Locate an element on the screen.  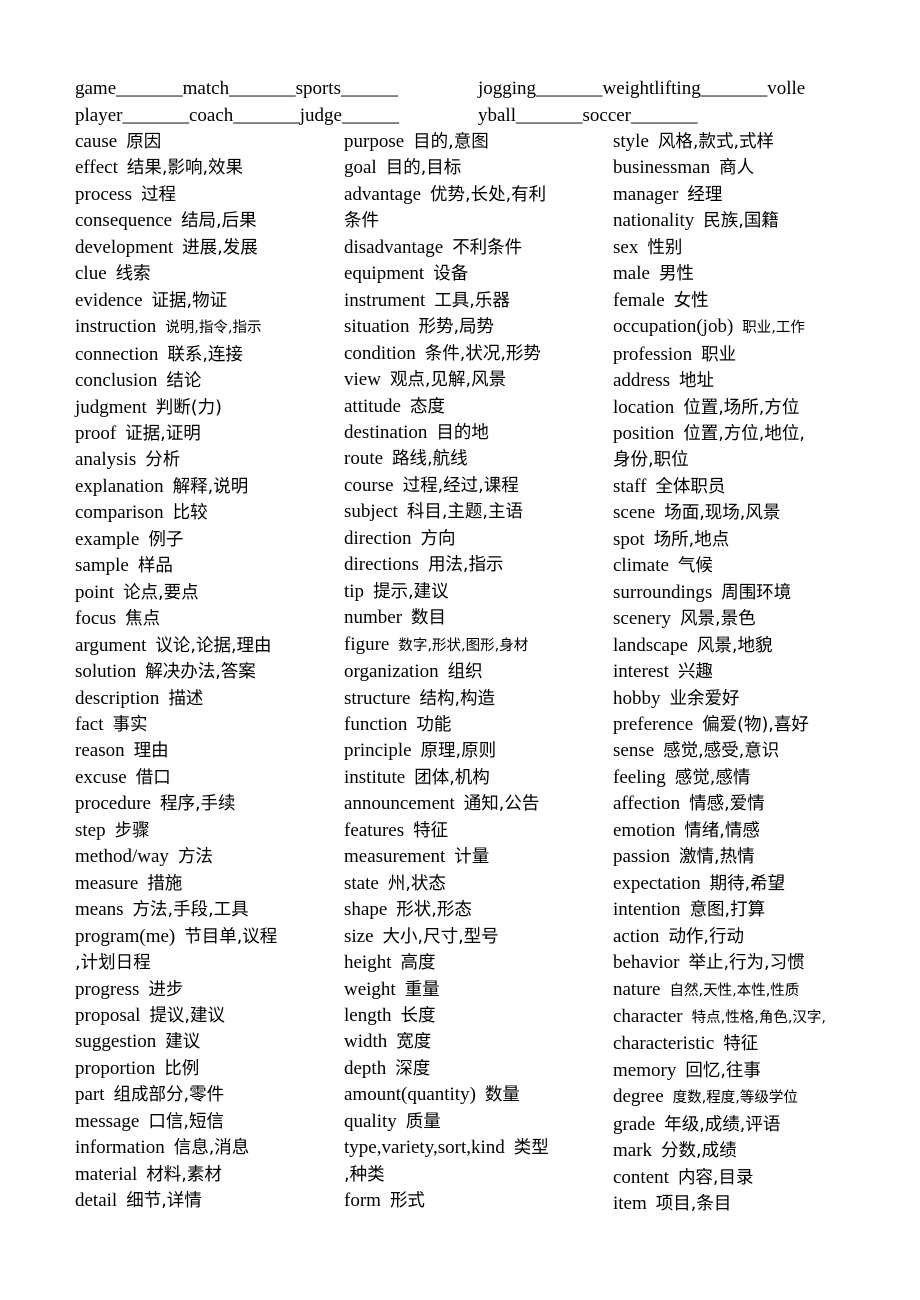
chinese-meaning: 方法,手段,工具 is located at coordinates (190, 910).